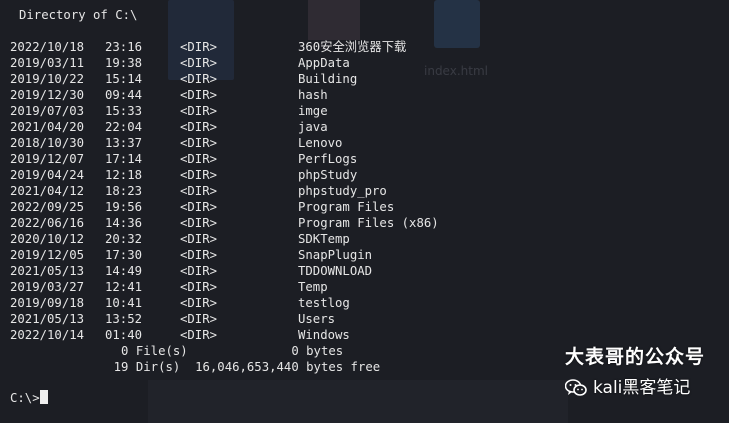  Describe the element at coordinates (124, 143) in the screenshot. I see `entry-time: 13:37` at that location.